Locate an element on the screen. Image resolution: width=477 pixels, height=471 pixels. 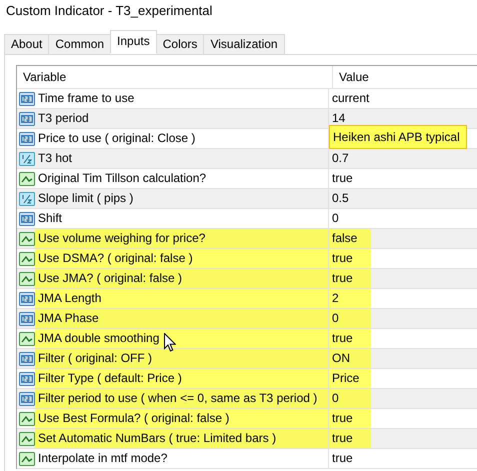
variable-name: Original Tim Tillson calculation? is located at coordinates (122, 178).